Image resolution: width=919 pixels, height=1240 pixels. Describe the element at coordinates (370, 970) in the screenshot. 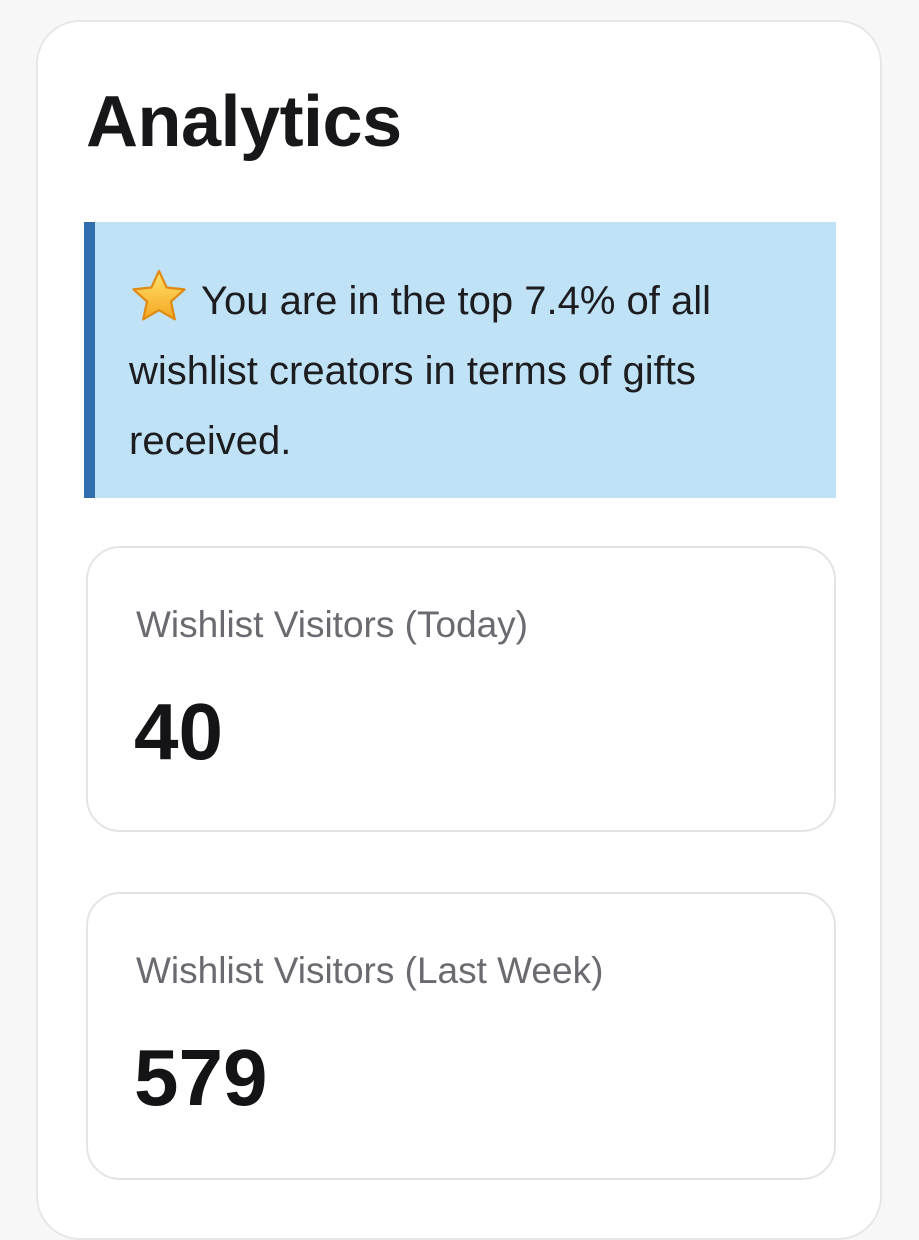

I see `stat-label: Wishlist Visitors (Last Week)` at that location.